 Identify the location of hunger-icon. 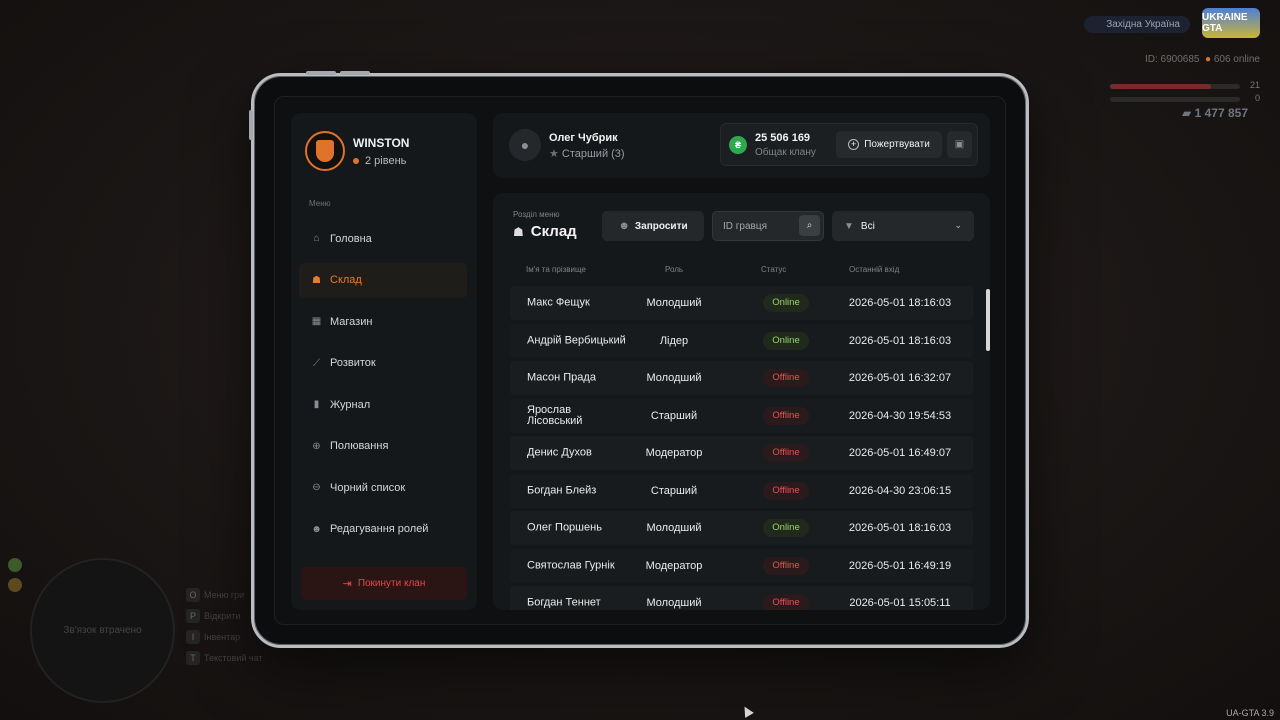
(15, 565).